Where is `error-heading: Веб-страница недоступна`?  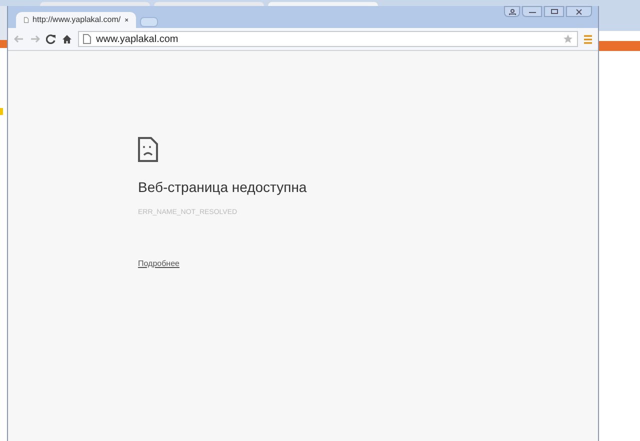 error-heading: Веб-страница недоступна is located at coordinates (222, 187).